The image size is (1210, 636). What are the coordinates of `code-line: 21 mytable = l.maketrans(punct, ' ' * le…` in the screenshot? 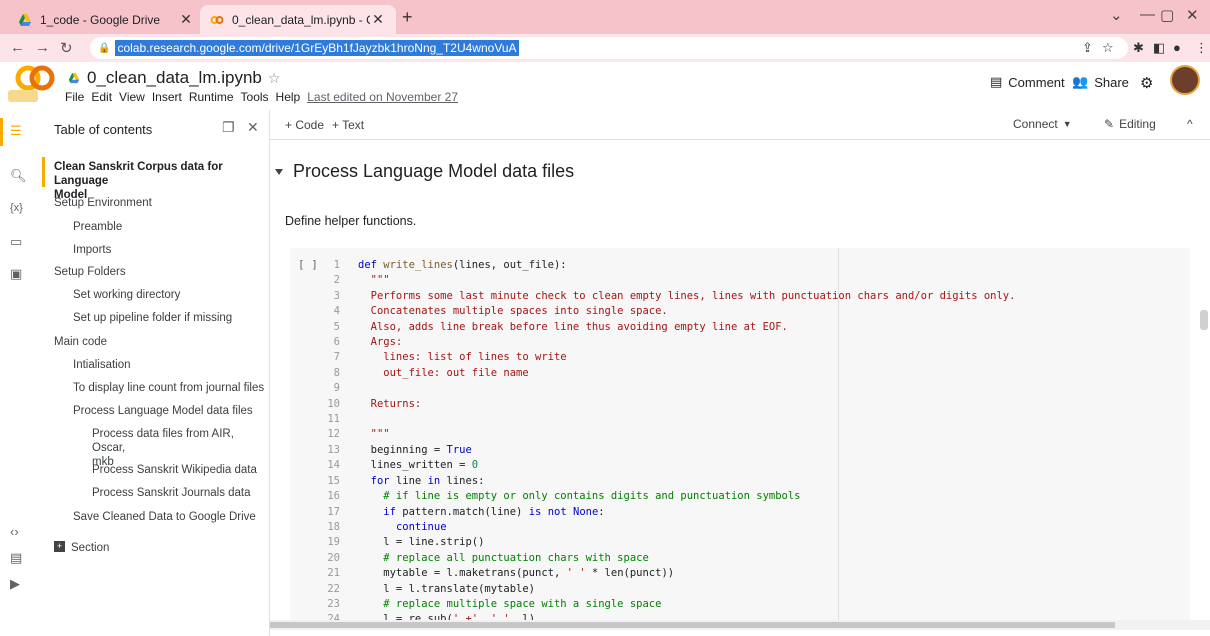 It's located at (750, 573).